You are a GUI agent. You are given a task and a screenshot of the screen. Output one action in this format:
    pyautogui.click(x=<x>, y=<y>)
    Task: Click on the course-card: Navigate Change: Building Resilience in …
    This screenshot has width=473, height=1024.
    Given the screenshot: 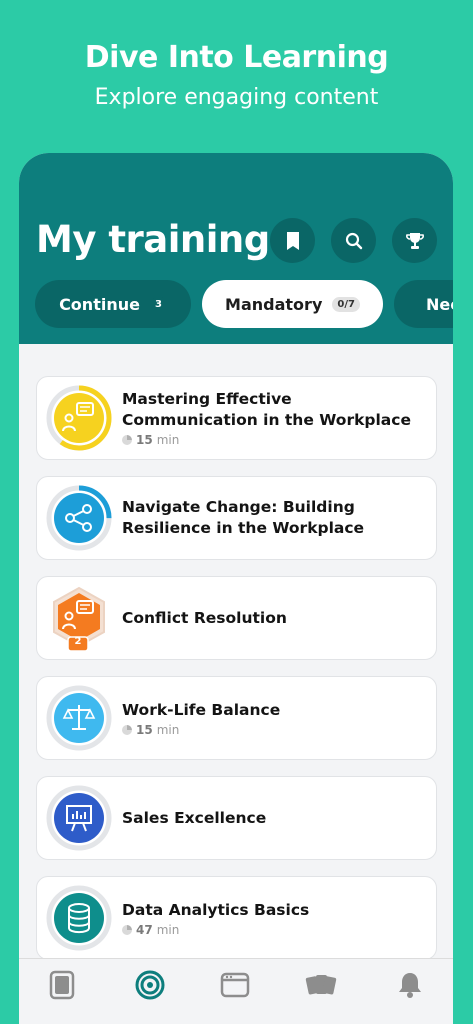 What is the action you would take?
    pyautogui.click(x=236, y=518)
    